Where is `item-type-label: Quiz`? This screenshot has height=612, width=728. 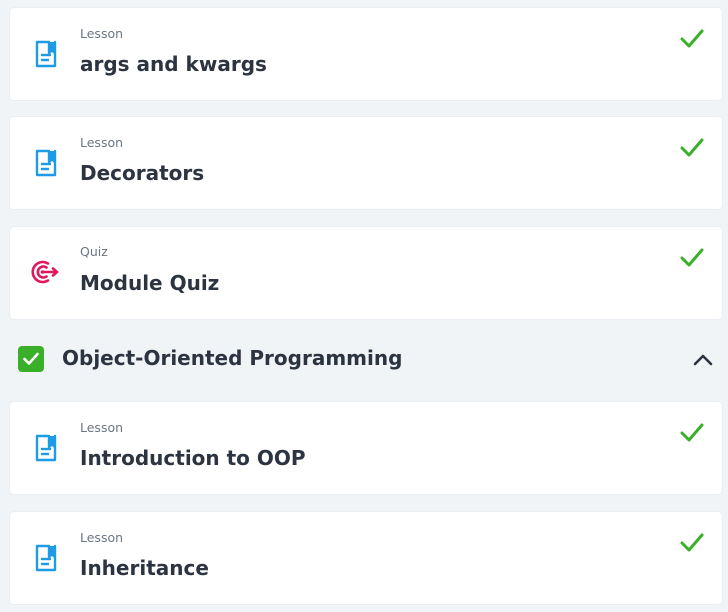
item-type-label: Quiz is located at coordinates (94, 251).